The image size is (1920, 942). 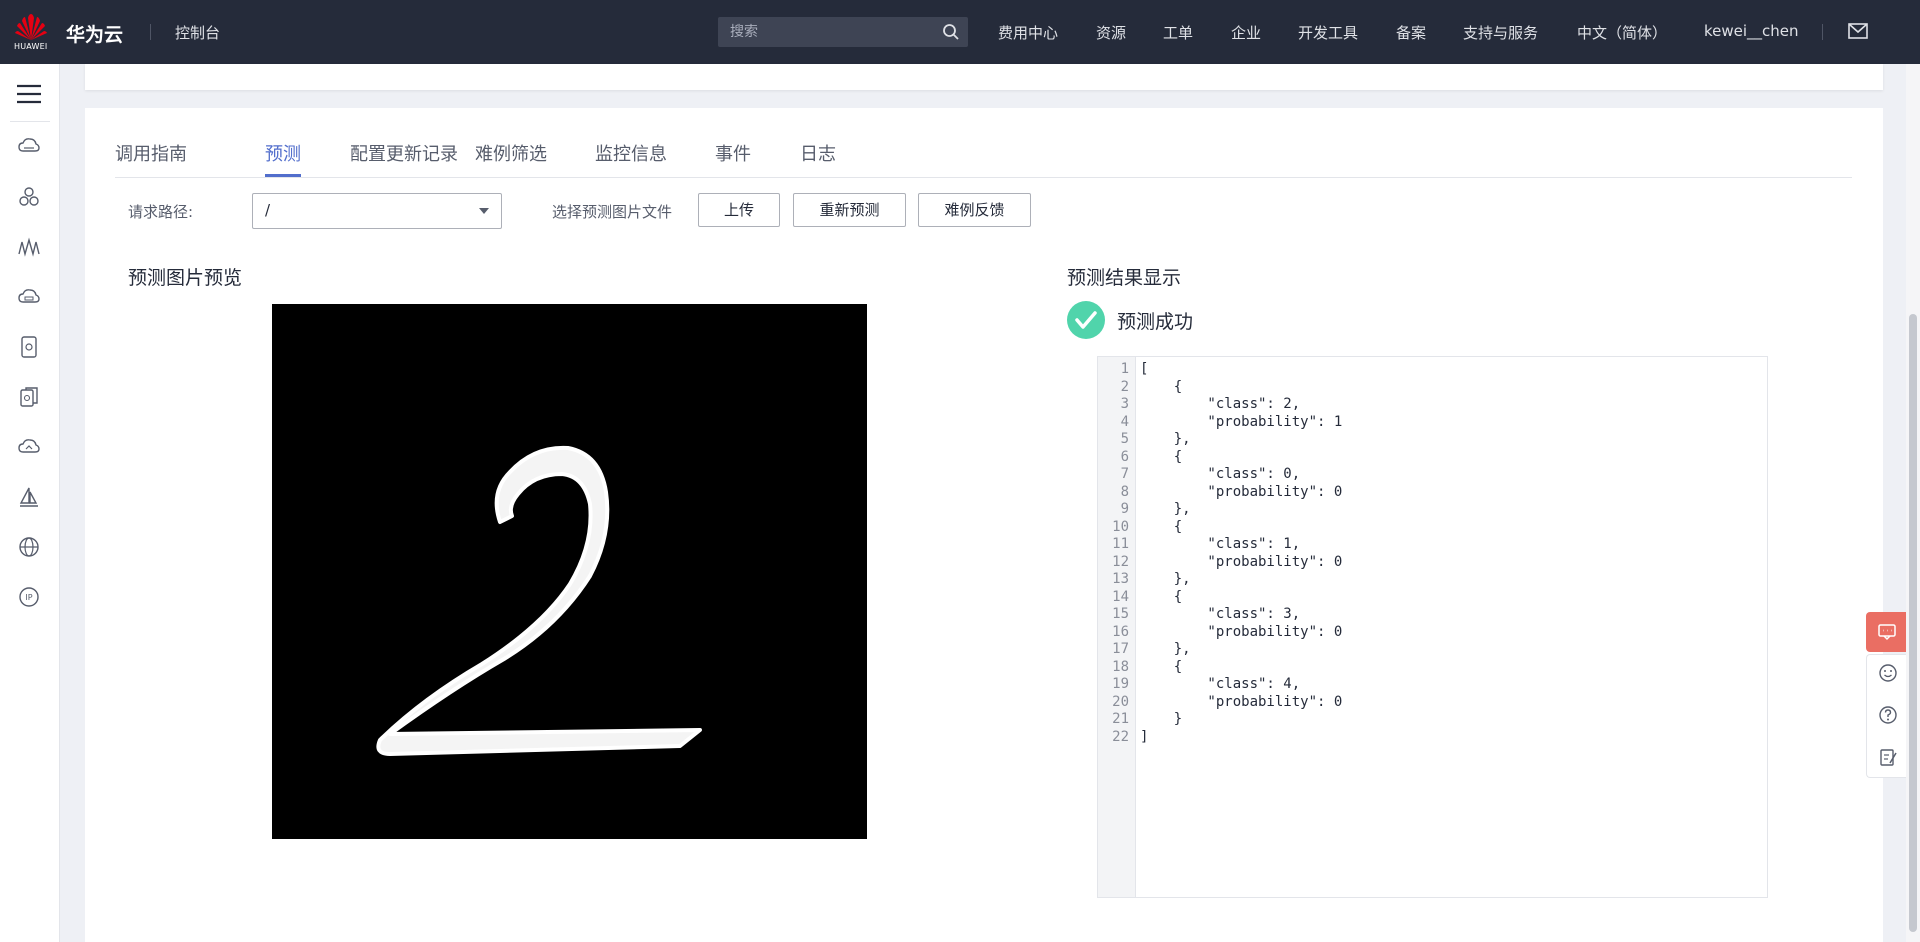 I want to click on code-line: "class": 1,, so click(x=1220, y=544).